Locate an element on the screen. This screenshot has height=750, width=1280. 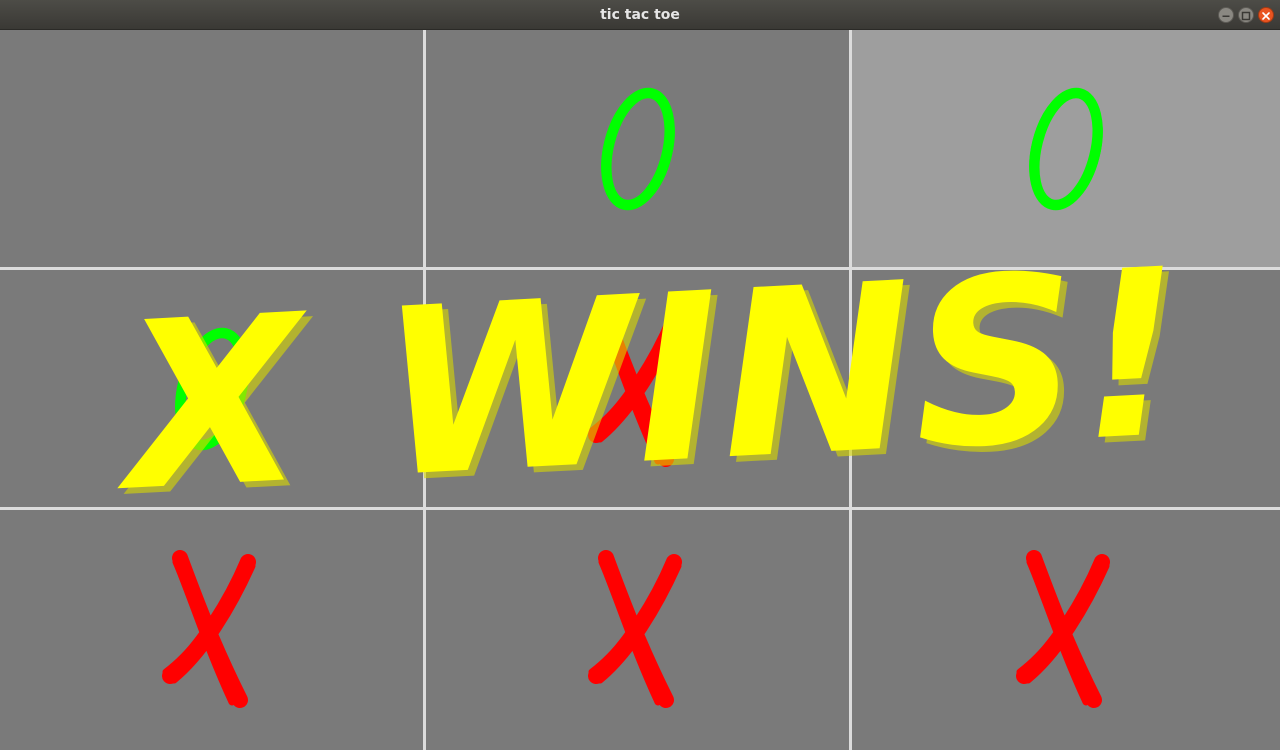
title-bar: tic tac toe is located at coordinates (640, 15).